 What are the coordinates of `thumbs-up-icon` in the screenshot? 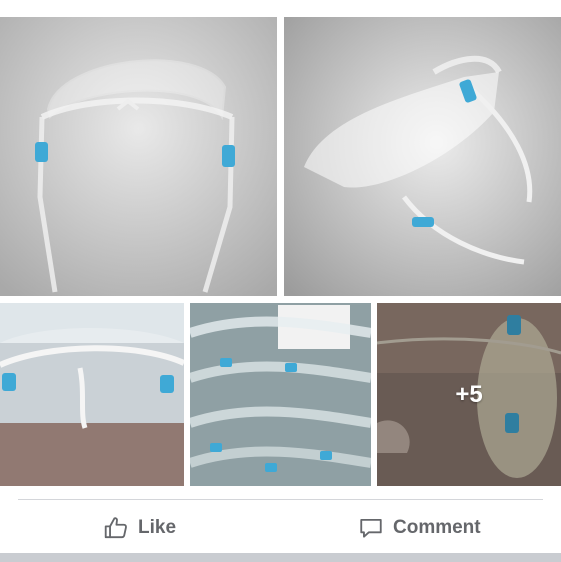 It's located at (115, 528).